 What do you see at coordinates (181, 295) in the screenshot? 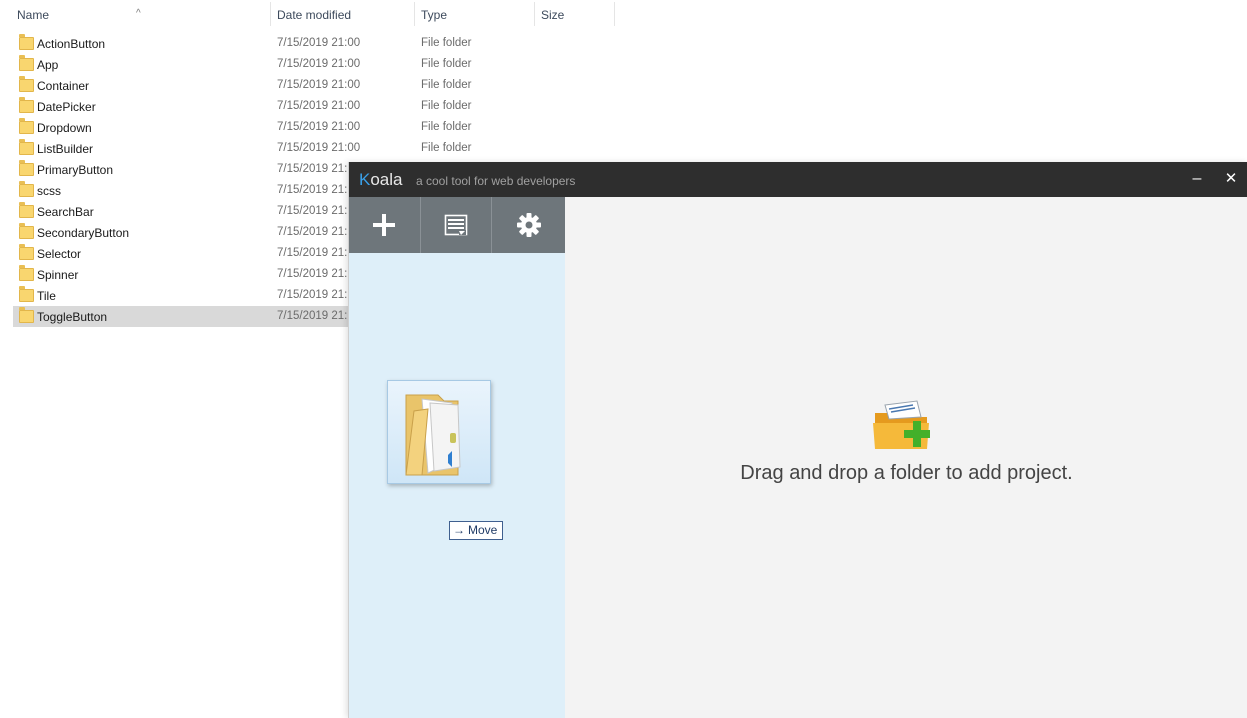
I see `folder-row: Tile 7/15/2019 21:` at bounding box center [181, 295].